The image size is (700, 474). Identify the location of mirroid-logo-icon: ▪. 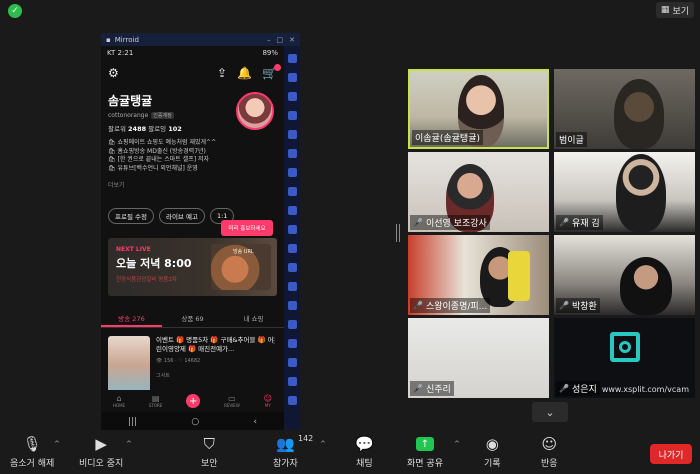
(108, 39).